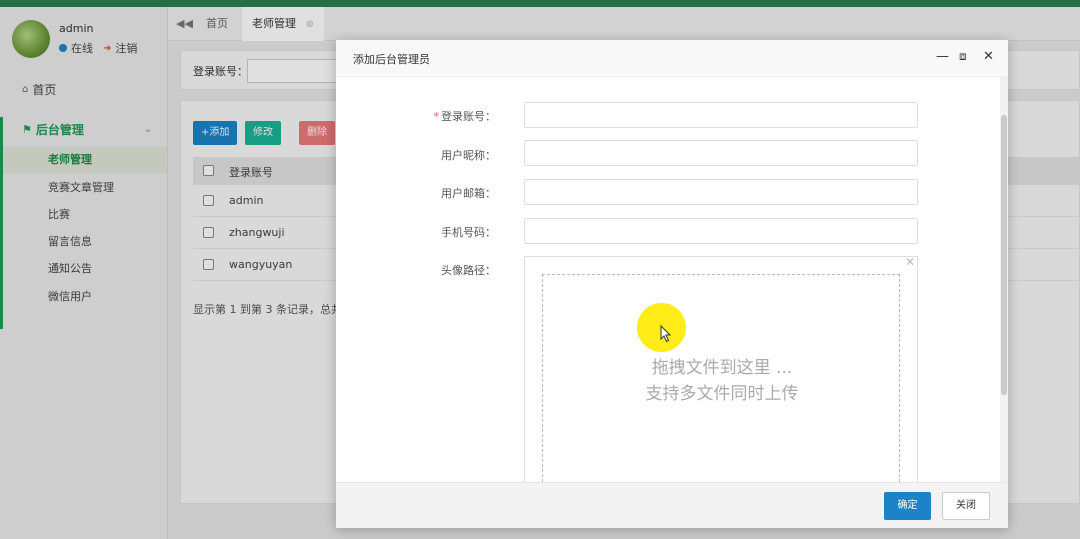 Image resolution: width=1080 pixels, height=539 pixels. What do you see at coordinates (721, 153) in the screenshot?
I see `nickname-input` at bounding box center [721, 153].